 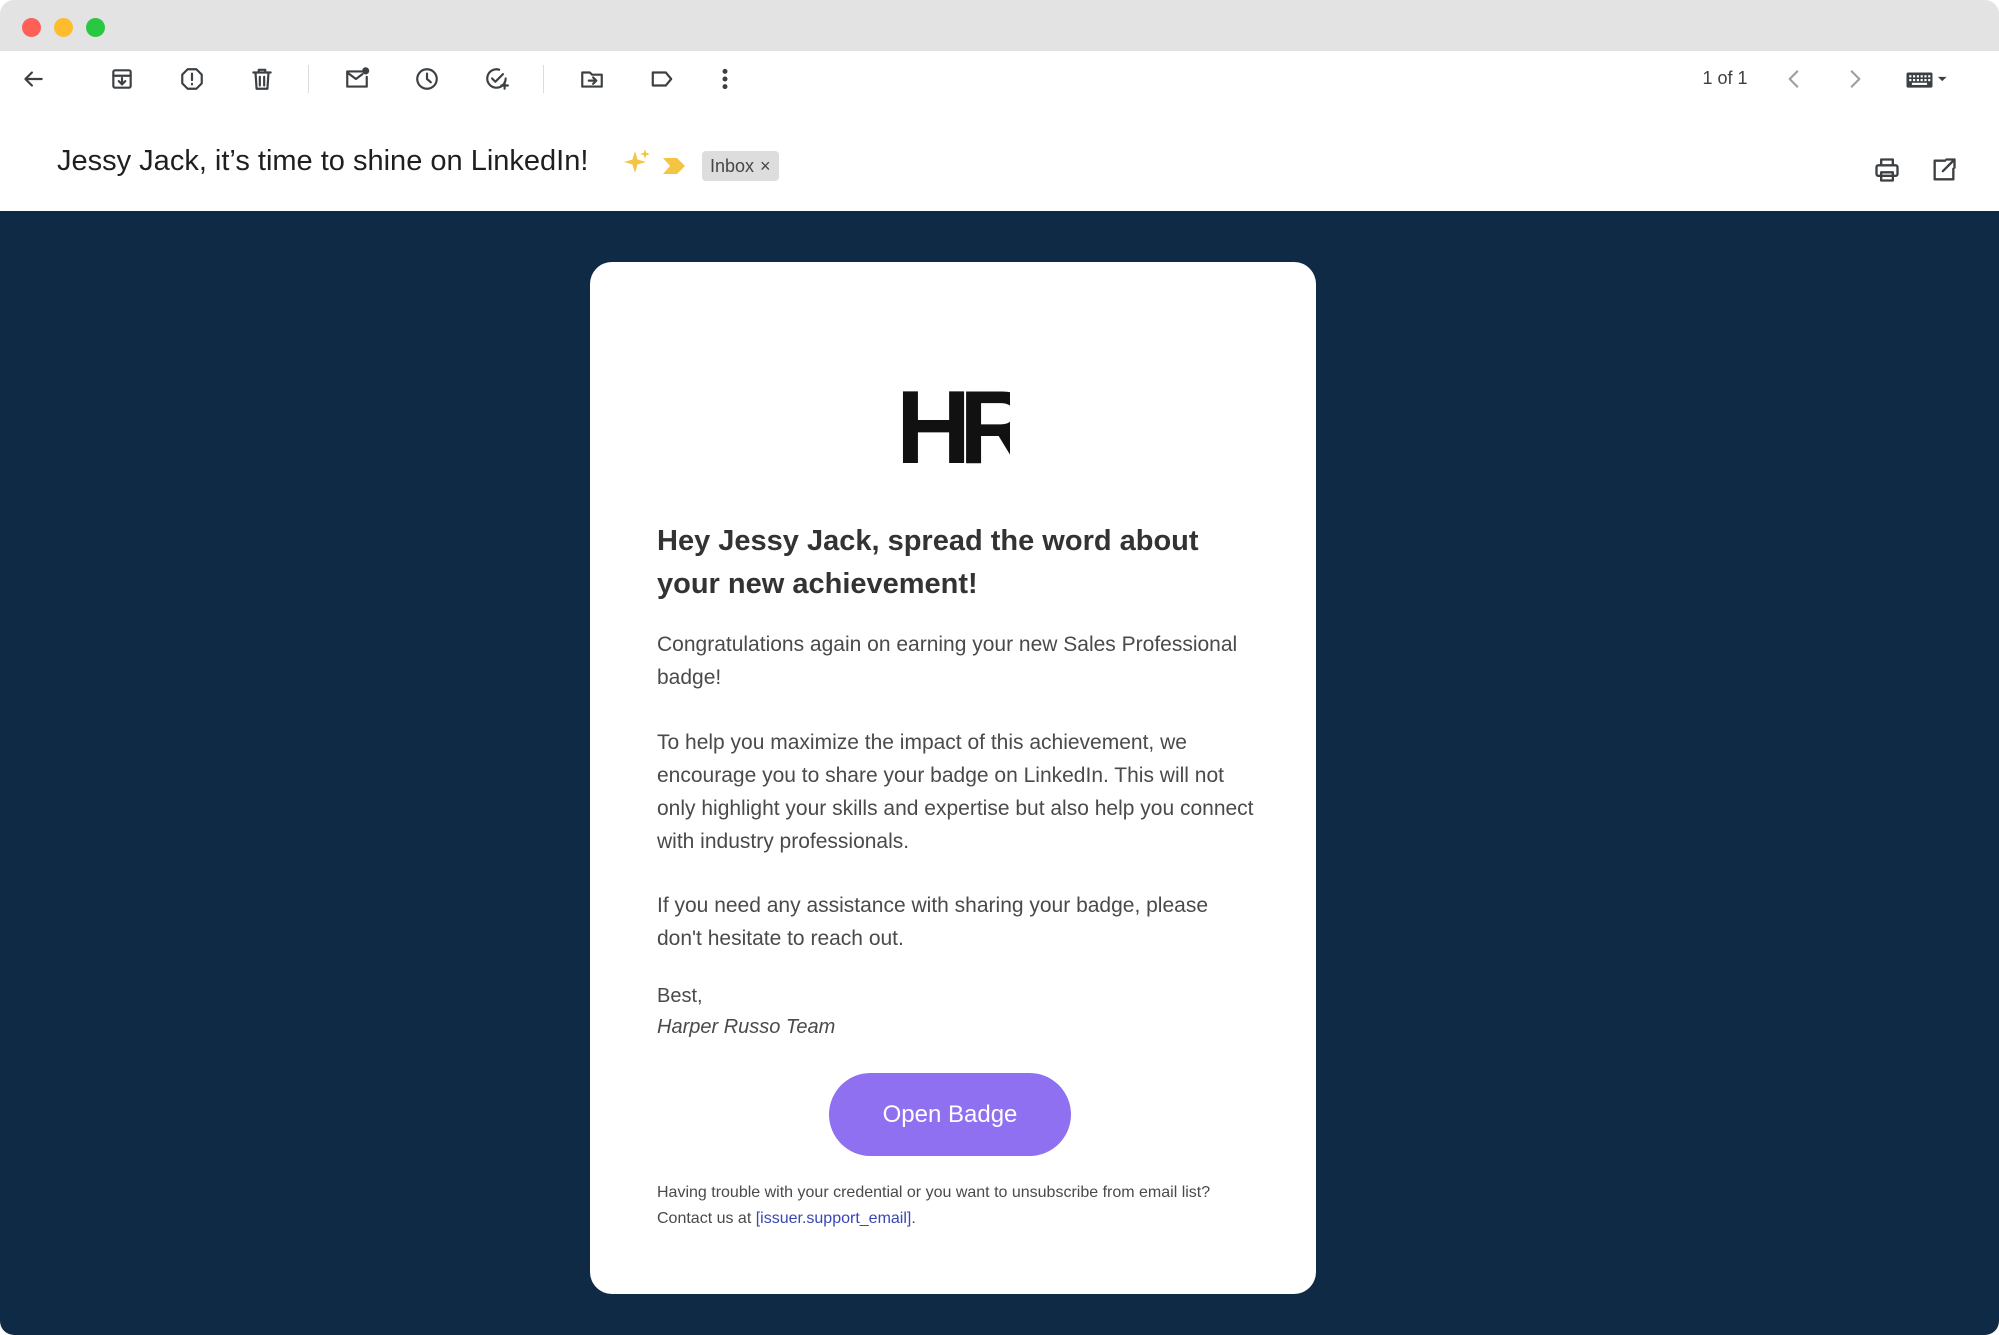 I want to click on mark-unread-icon, so click(x=358, y=77).